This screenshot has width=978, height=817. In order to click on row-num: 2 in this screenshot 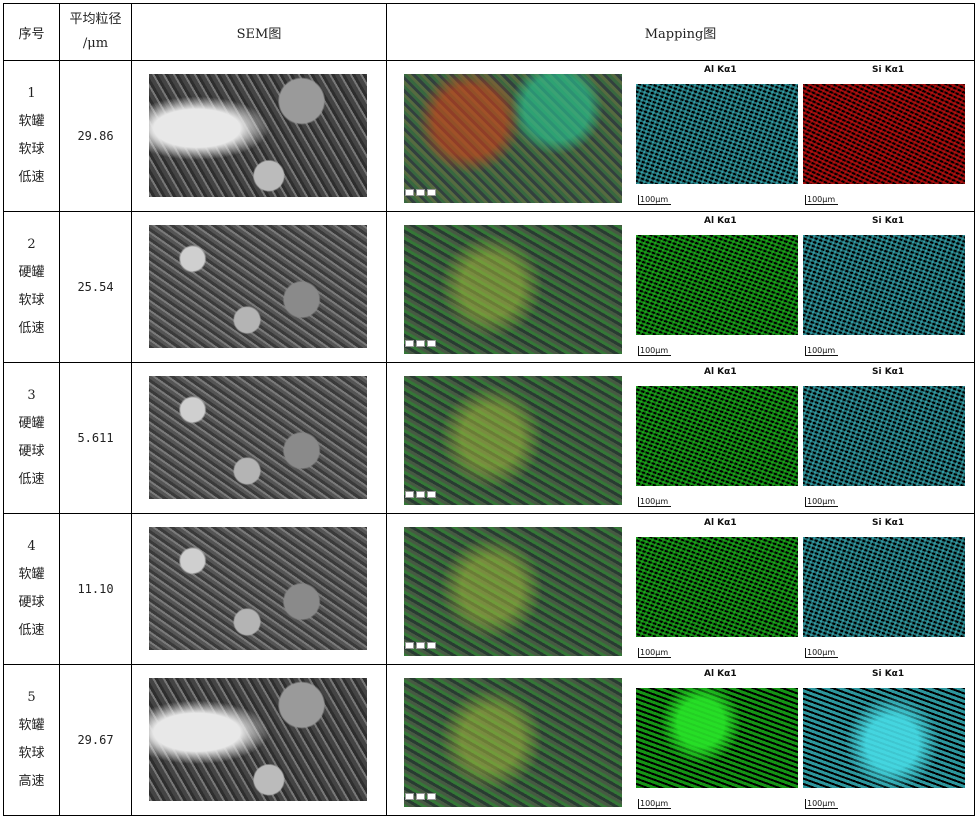, I will do `click(31, 244)`.